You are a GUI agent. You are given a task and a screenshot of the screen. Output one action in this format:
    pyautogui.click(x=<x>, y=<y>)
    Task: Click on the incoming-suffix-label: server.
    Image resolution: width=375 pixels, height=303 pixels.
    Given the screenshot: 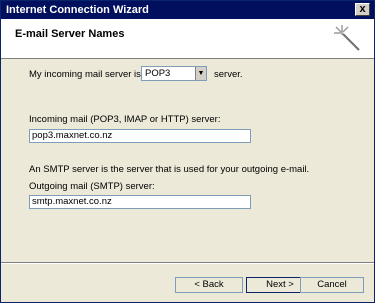 What is the action you would take?
    pyautogui.click(x=228, y=74)
    